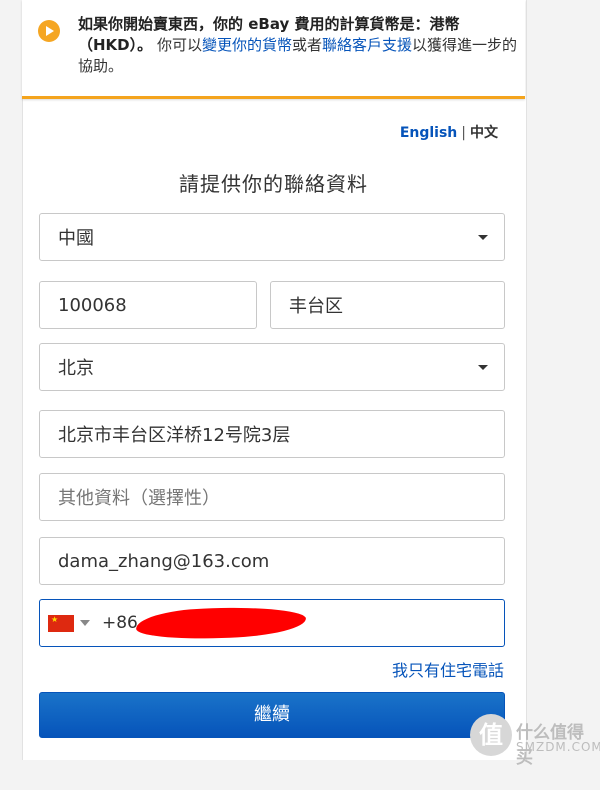 The image size is (600, 790). What do you see at coordinates (61, 623) in the screenshot?
I see `china-flag-icon: ★` at bounding box center [61, 623].